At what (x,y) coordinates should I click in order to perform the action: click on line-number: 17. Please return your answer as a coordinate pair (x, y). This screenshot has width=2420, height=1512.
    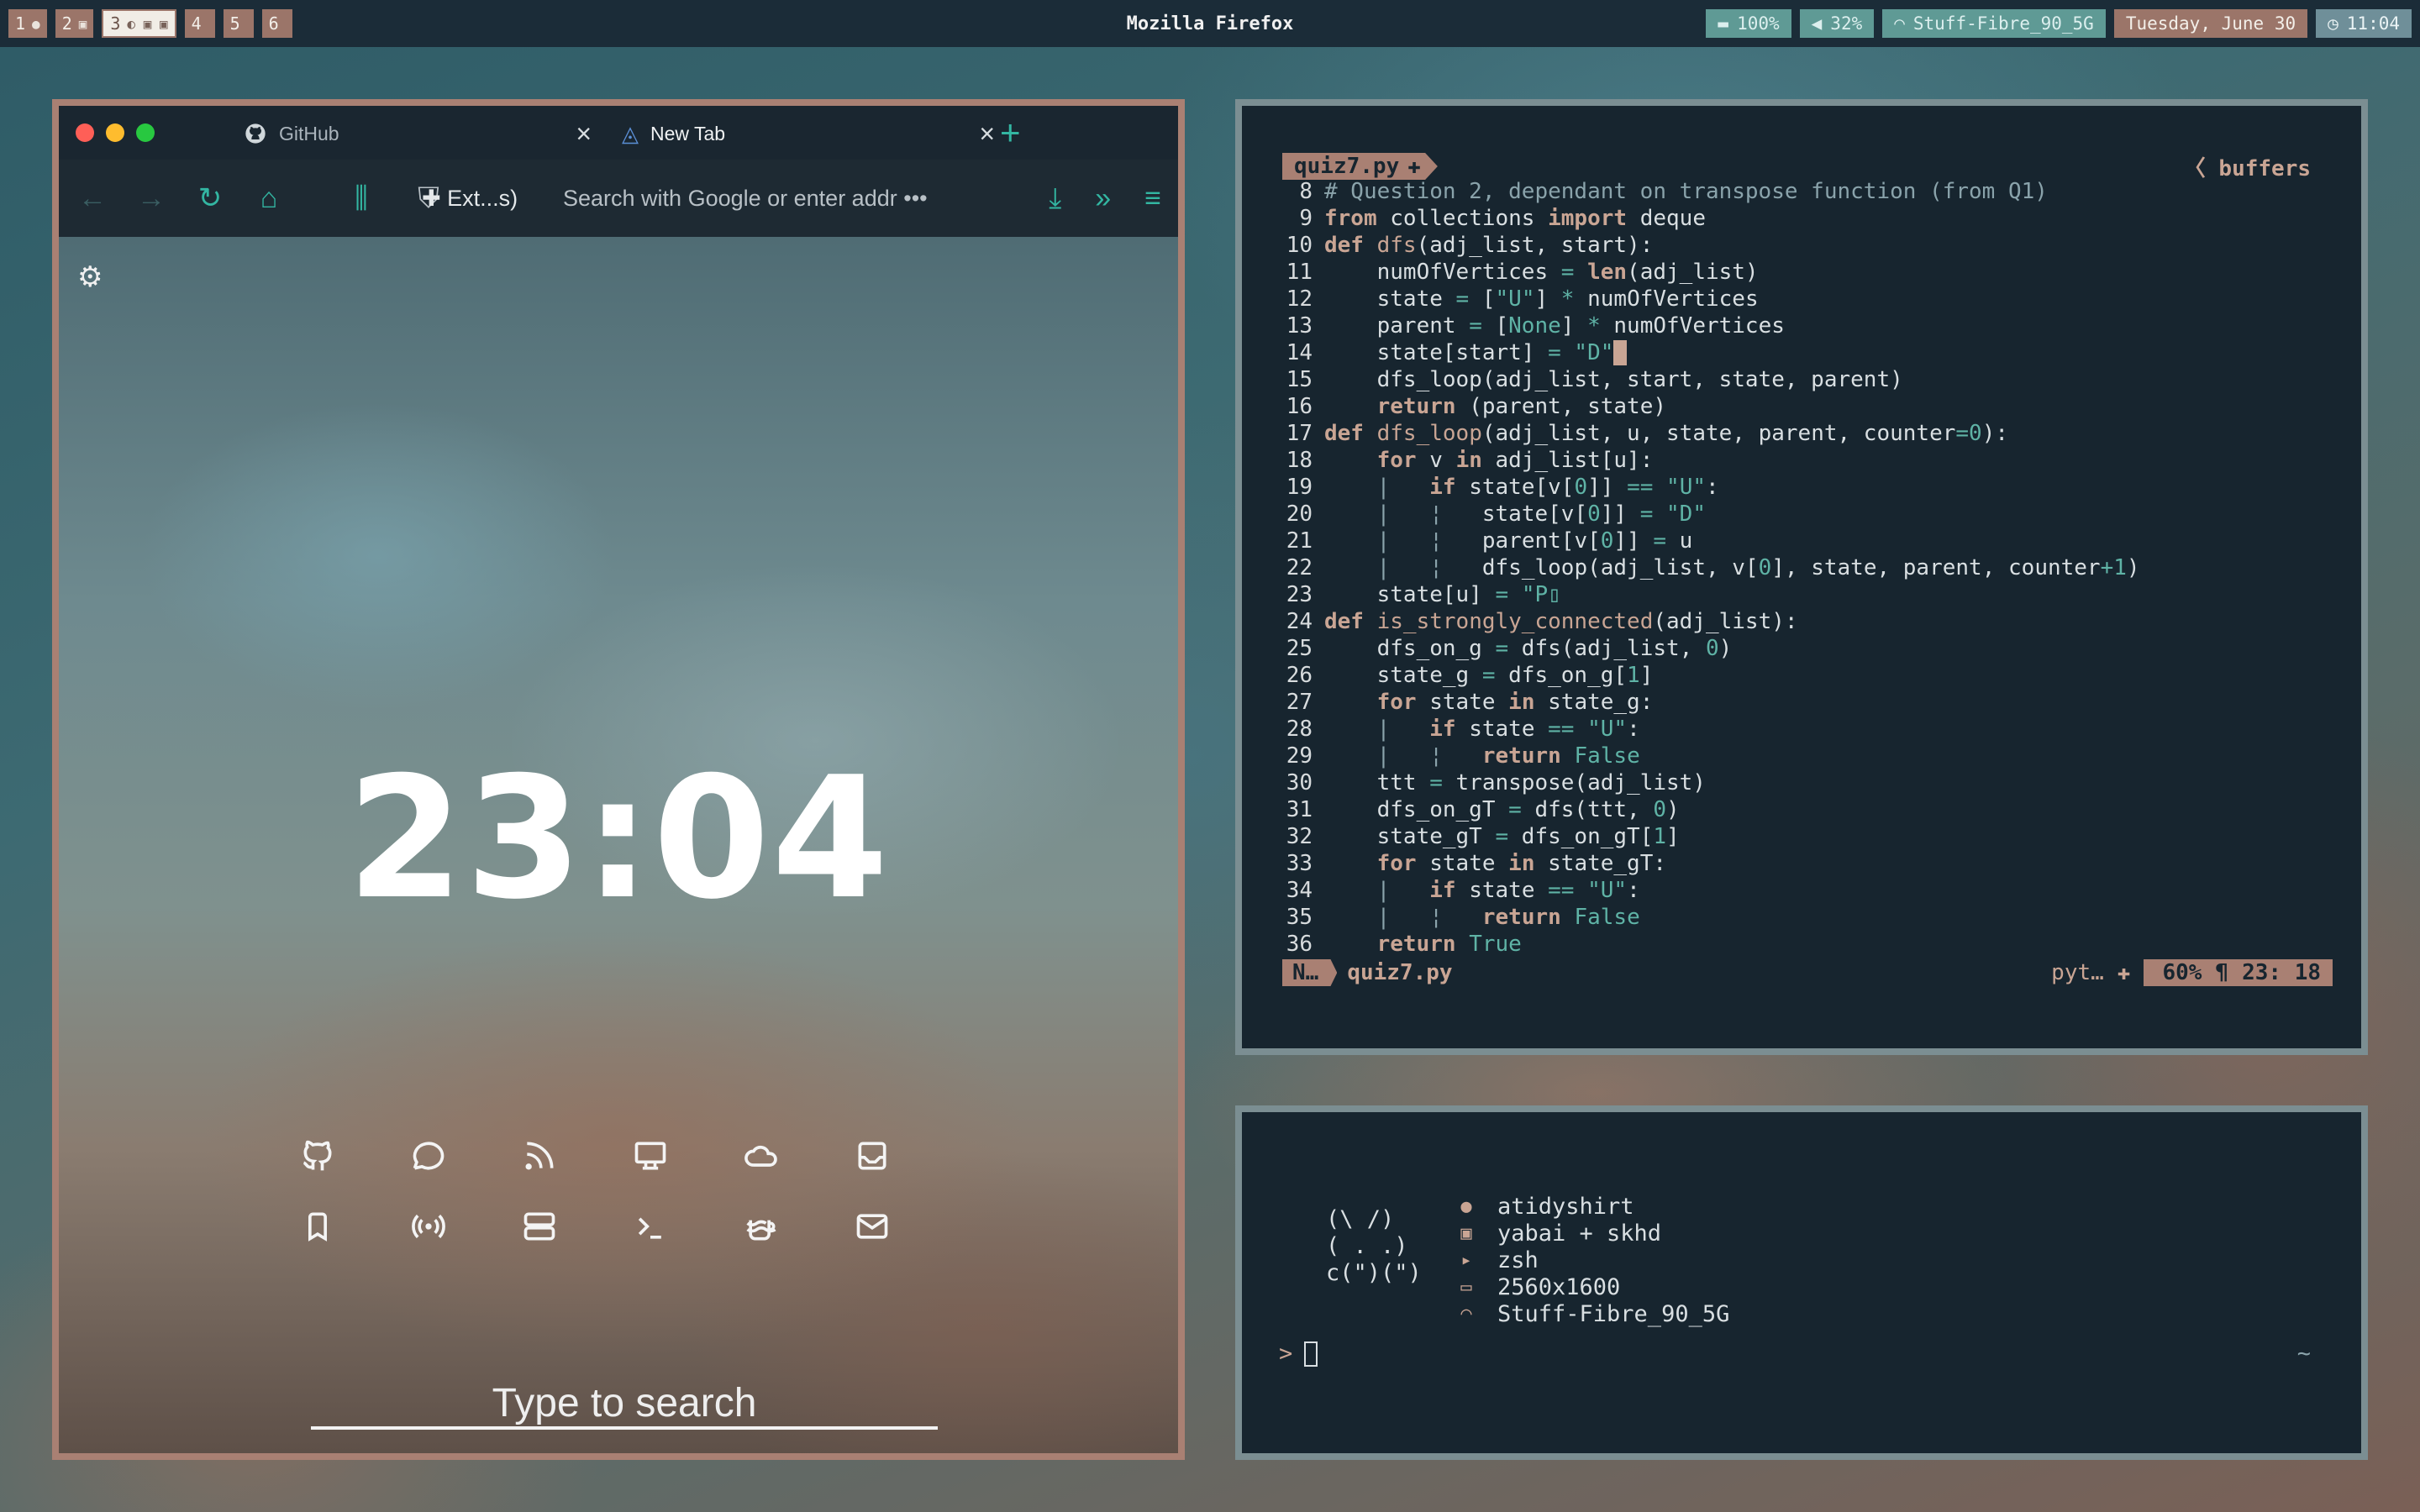
    Looking at the image, I should click on (1299, 433).